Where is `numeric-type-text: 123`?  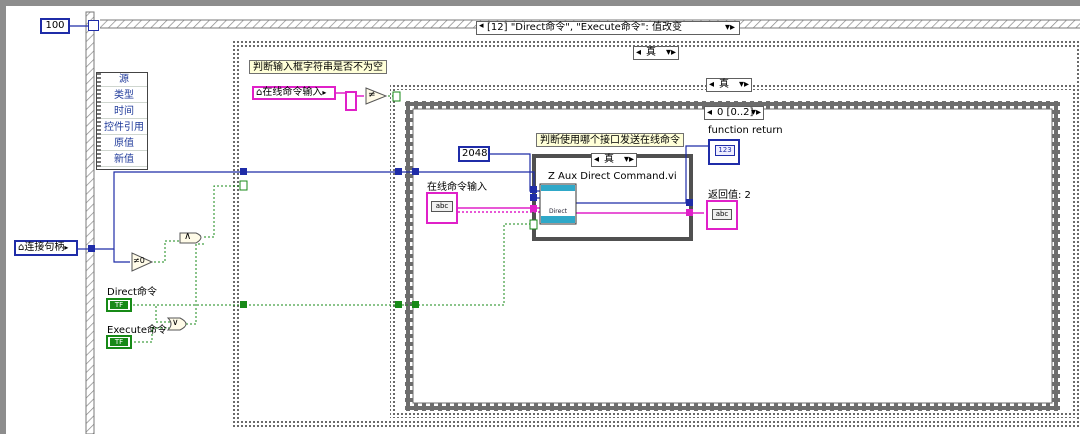 numeric-type-text: 123 is located at coordinates (725, 150).